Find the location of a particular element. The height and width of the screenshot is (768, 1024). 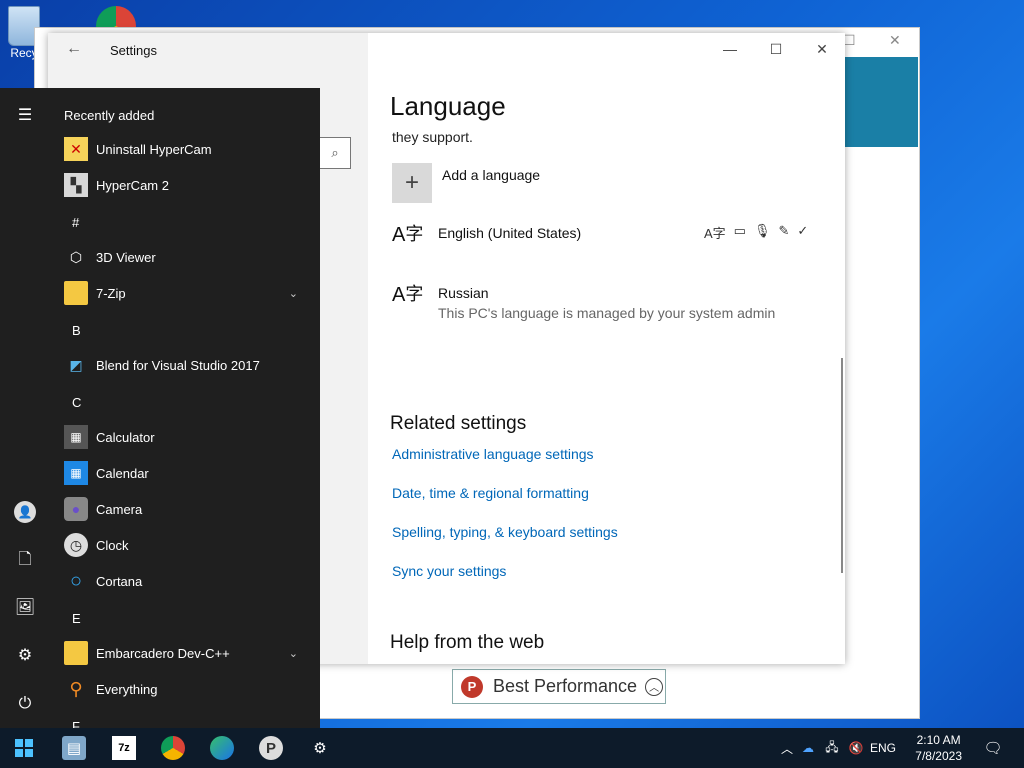

calculator-icon: ▦ is located at coordinates (76, 437).